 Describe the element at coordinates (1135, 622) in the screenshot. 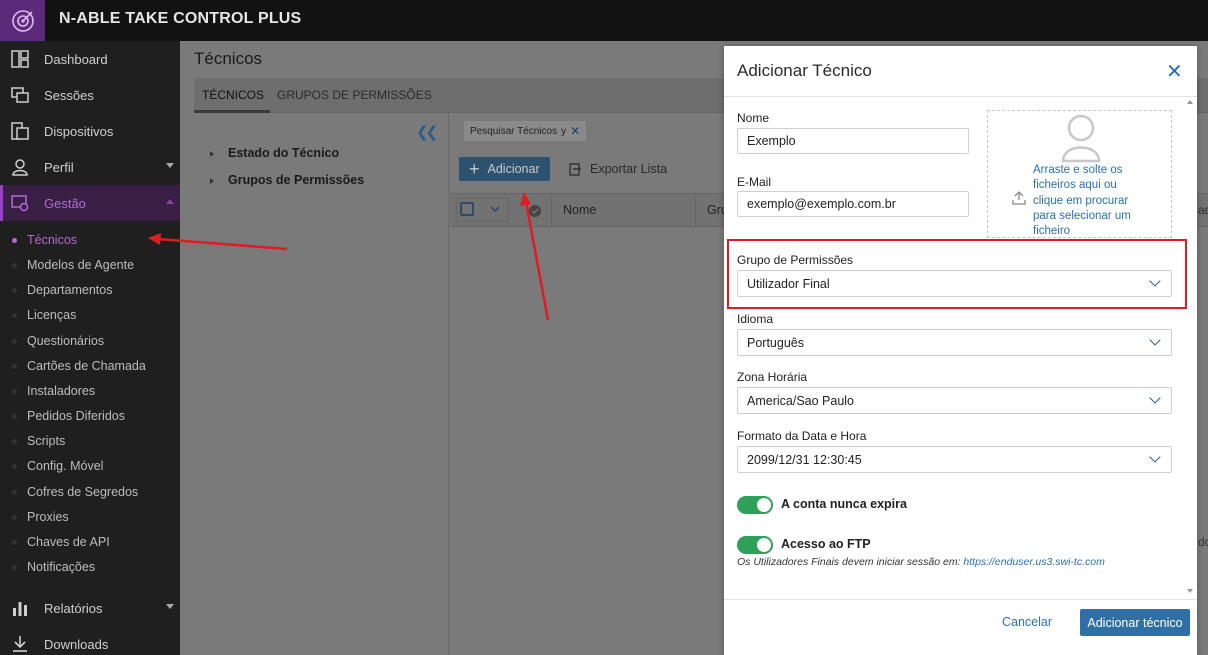

I see `add-technician-submit-button: Adicionar técnico` at that location.